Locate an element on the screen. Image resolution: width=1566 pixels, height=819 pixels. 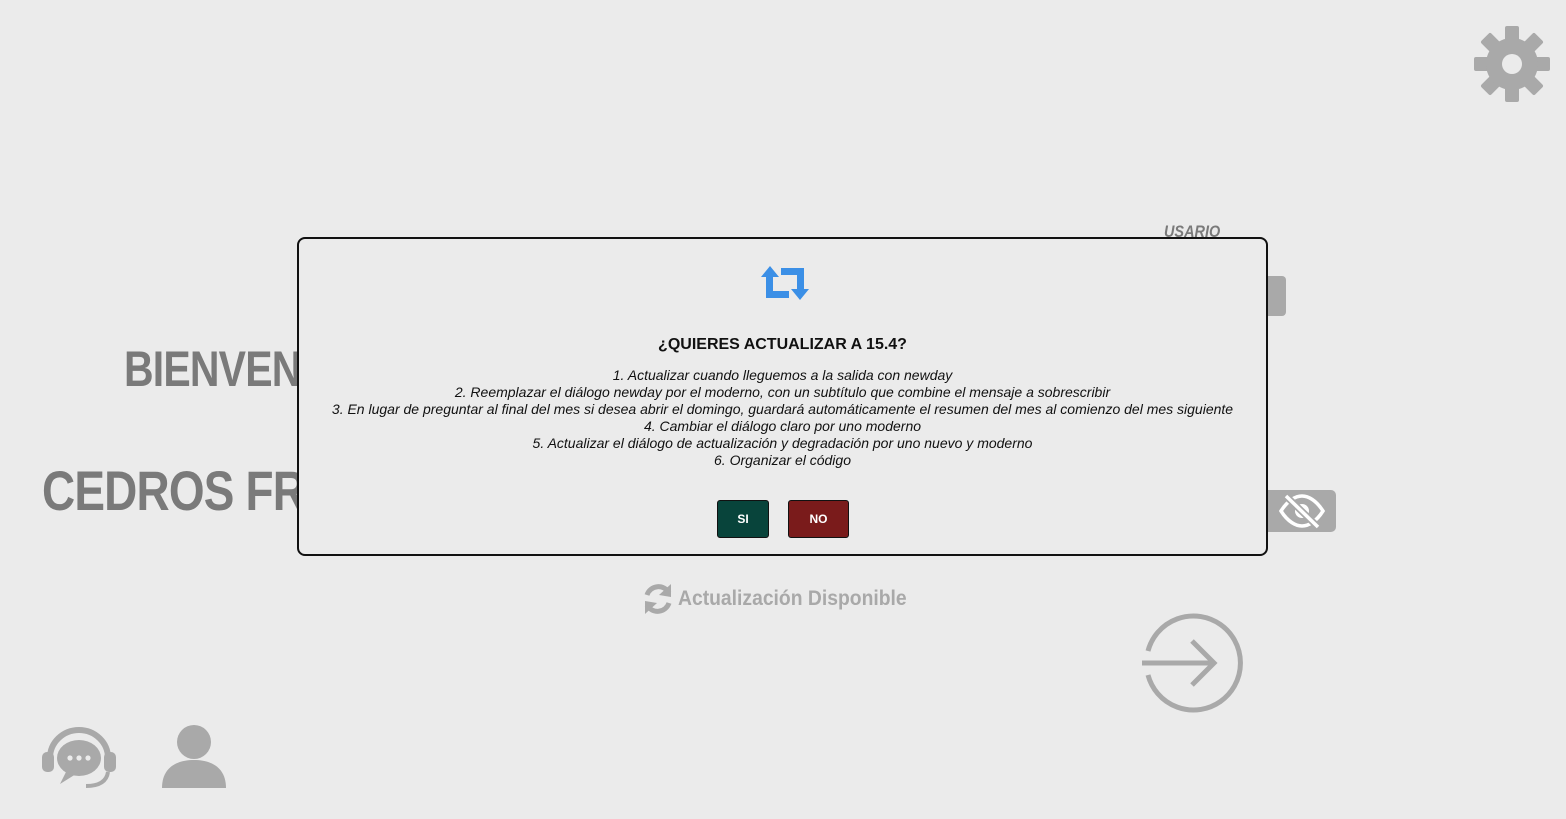
retweet-icon is located at coordinates (785, 283).